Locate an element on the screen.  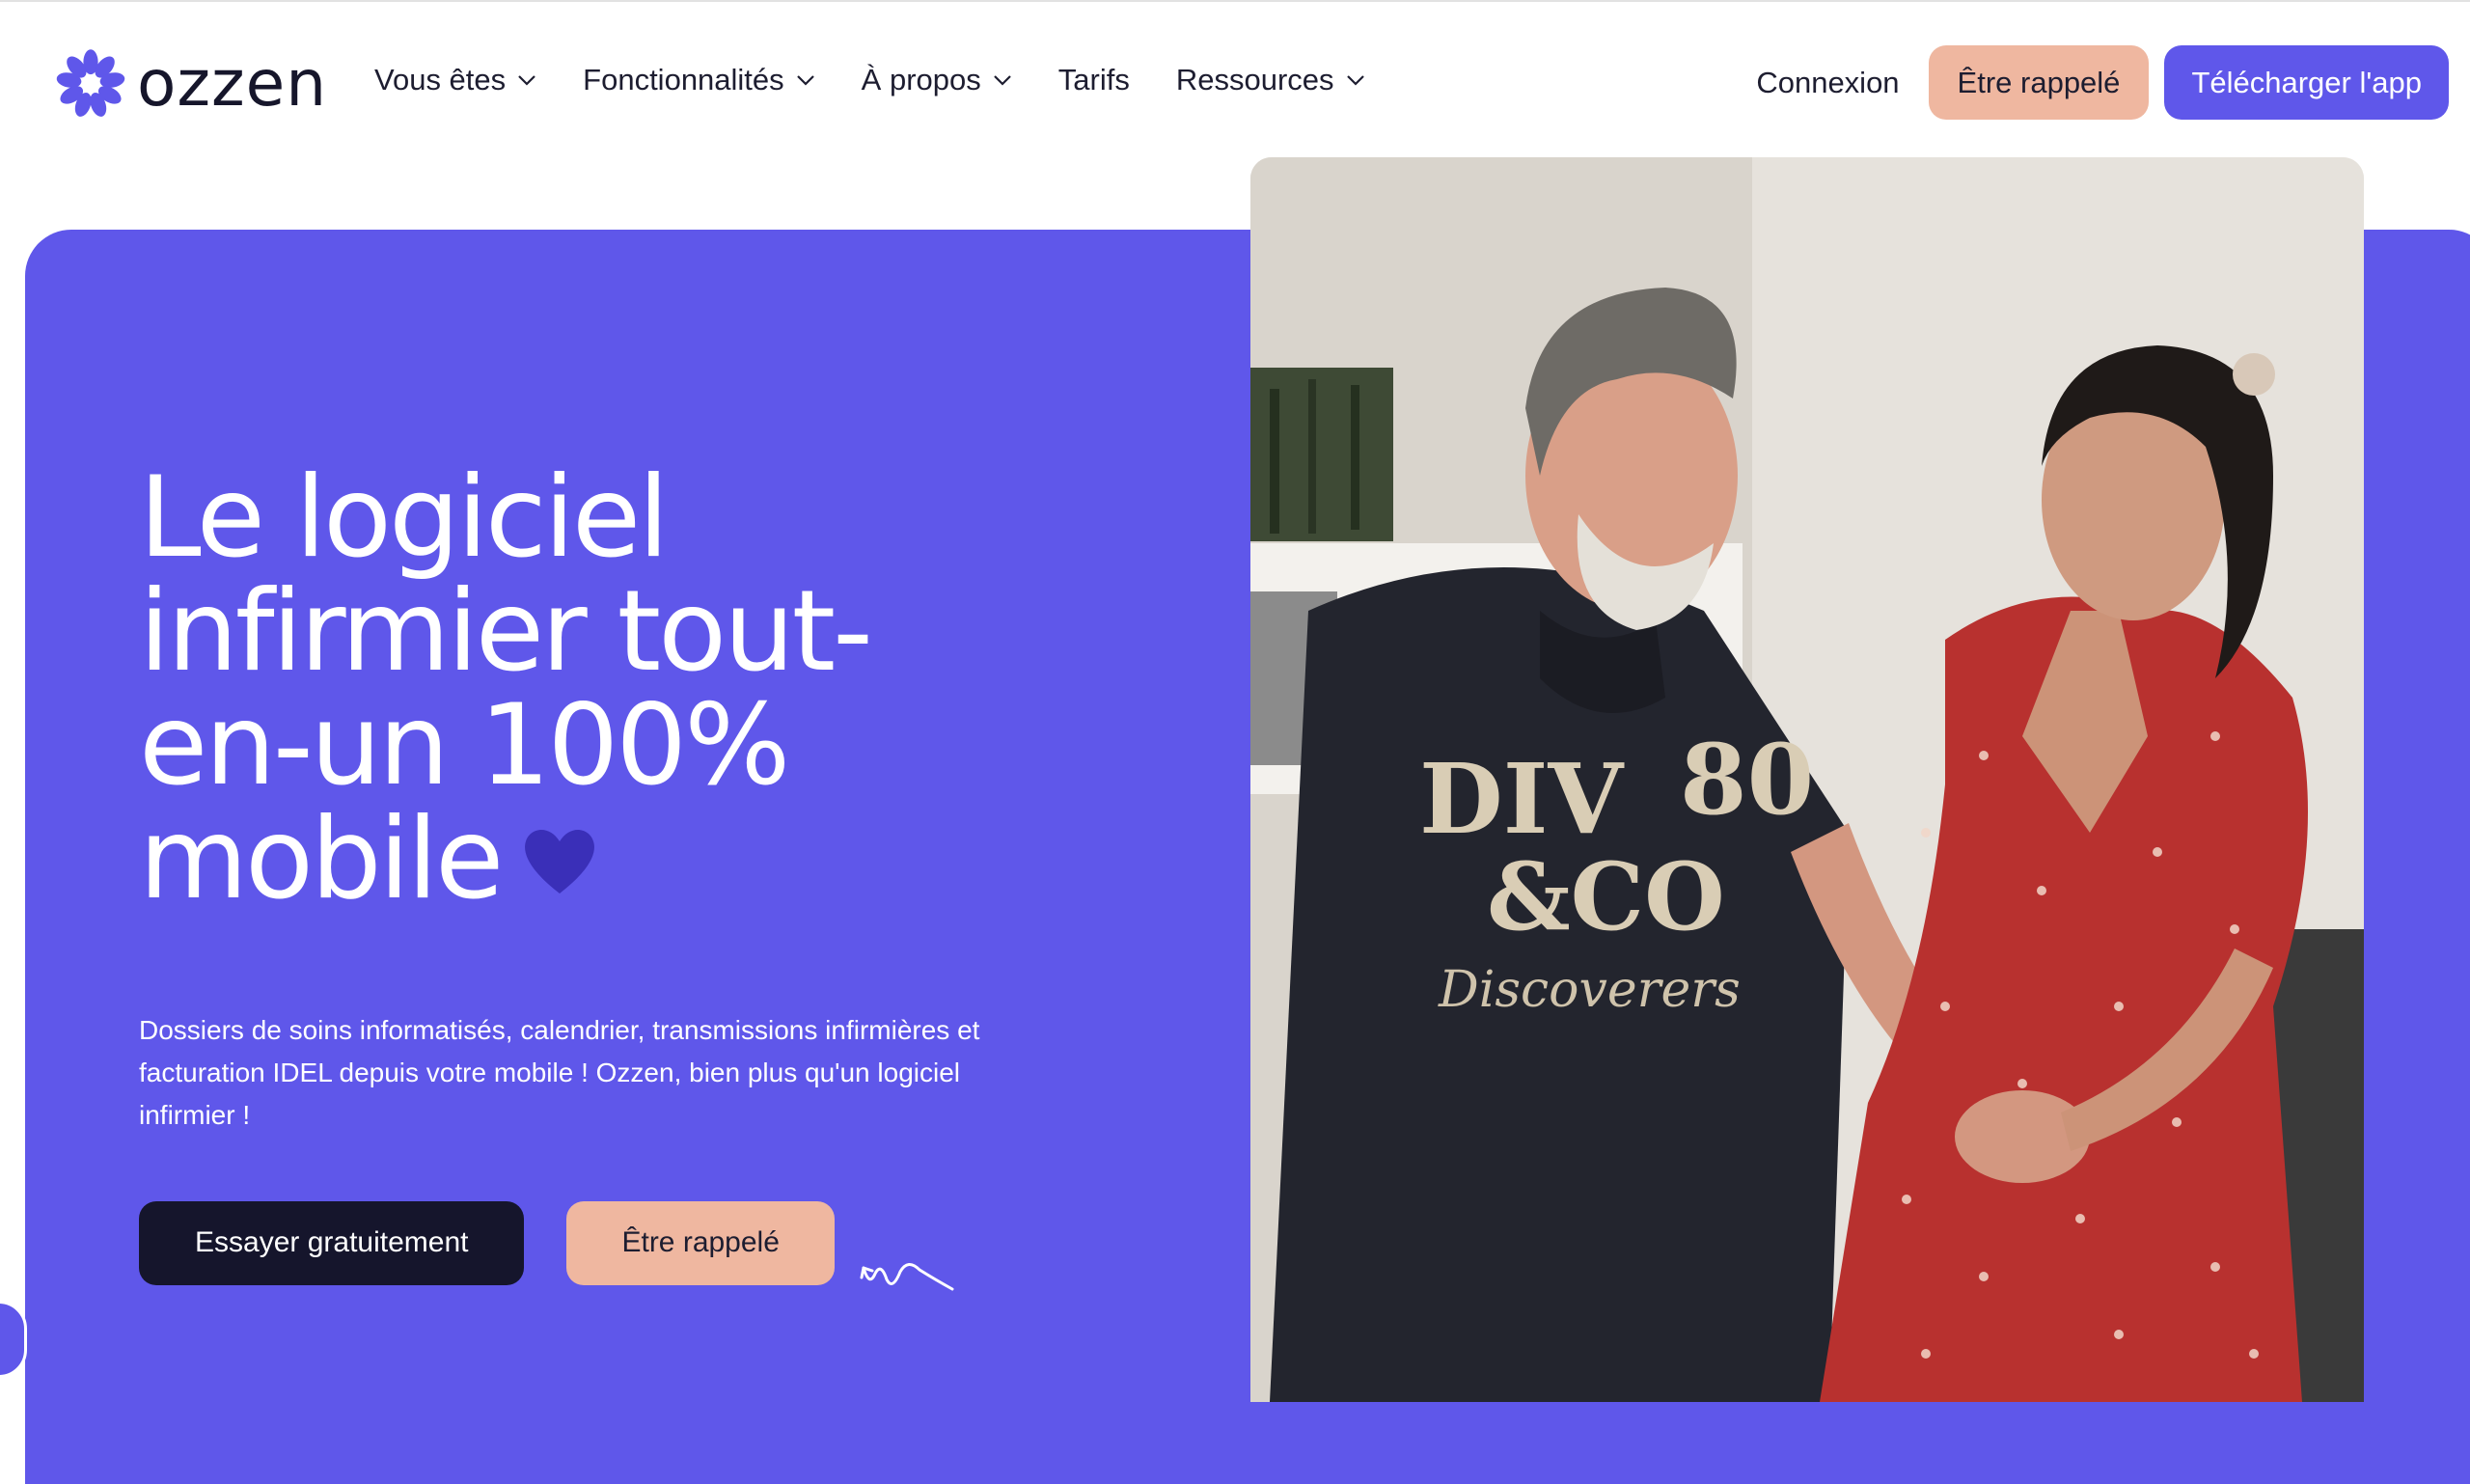
nav-item-a-propos: À propos is located at coordinates (937, 80).